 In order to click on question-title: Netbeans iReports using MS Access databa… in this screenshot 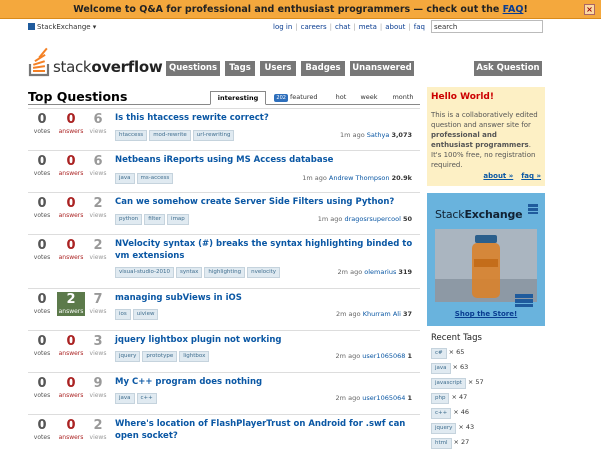, I will do `click(265, 160)`.